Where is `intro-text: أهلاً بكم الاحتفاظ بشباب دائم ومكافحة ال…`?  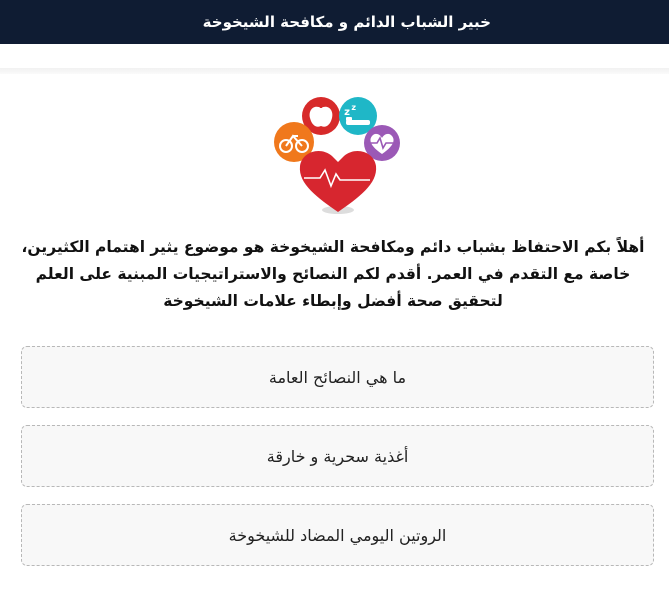 intro-text: أهلاً بكم الاحتفاظ بشباب دائم ومكافحة ال… is located at coordinates (333, 274).